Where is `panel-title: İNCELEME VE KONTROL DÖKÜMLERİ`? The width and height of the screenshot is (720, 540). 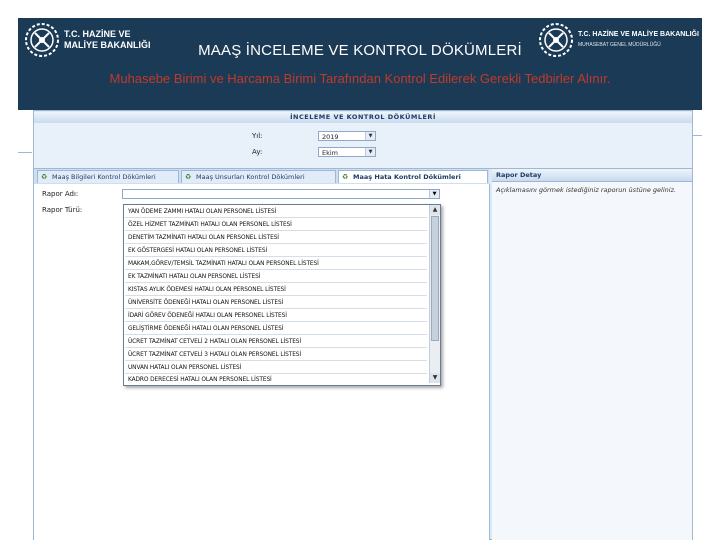 panel-title: İNCELEME VE KONTROL DÖKÜMLERİ is located at coordinates (363, 117).